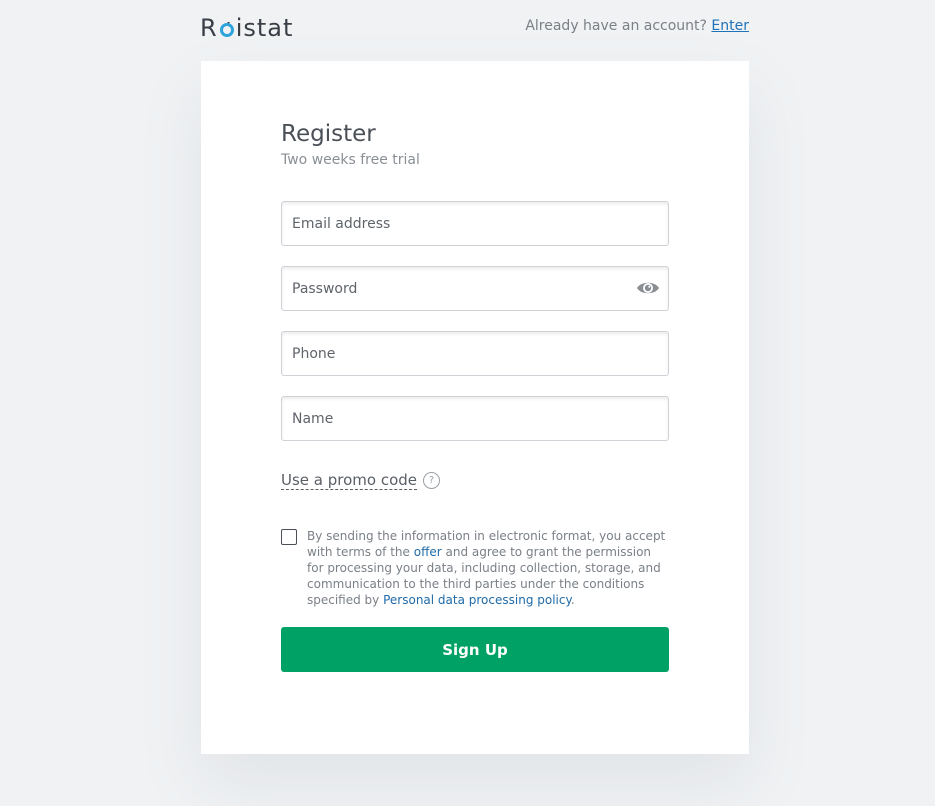 This screenshot has width=935, height=806. I want to click on login-prompt: Already have an account? Enter, so click(637, 26).